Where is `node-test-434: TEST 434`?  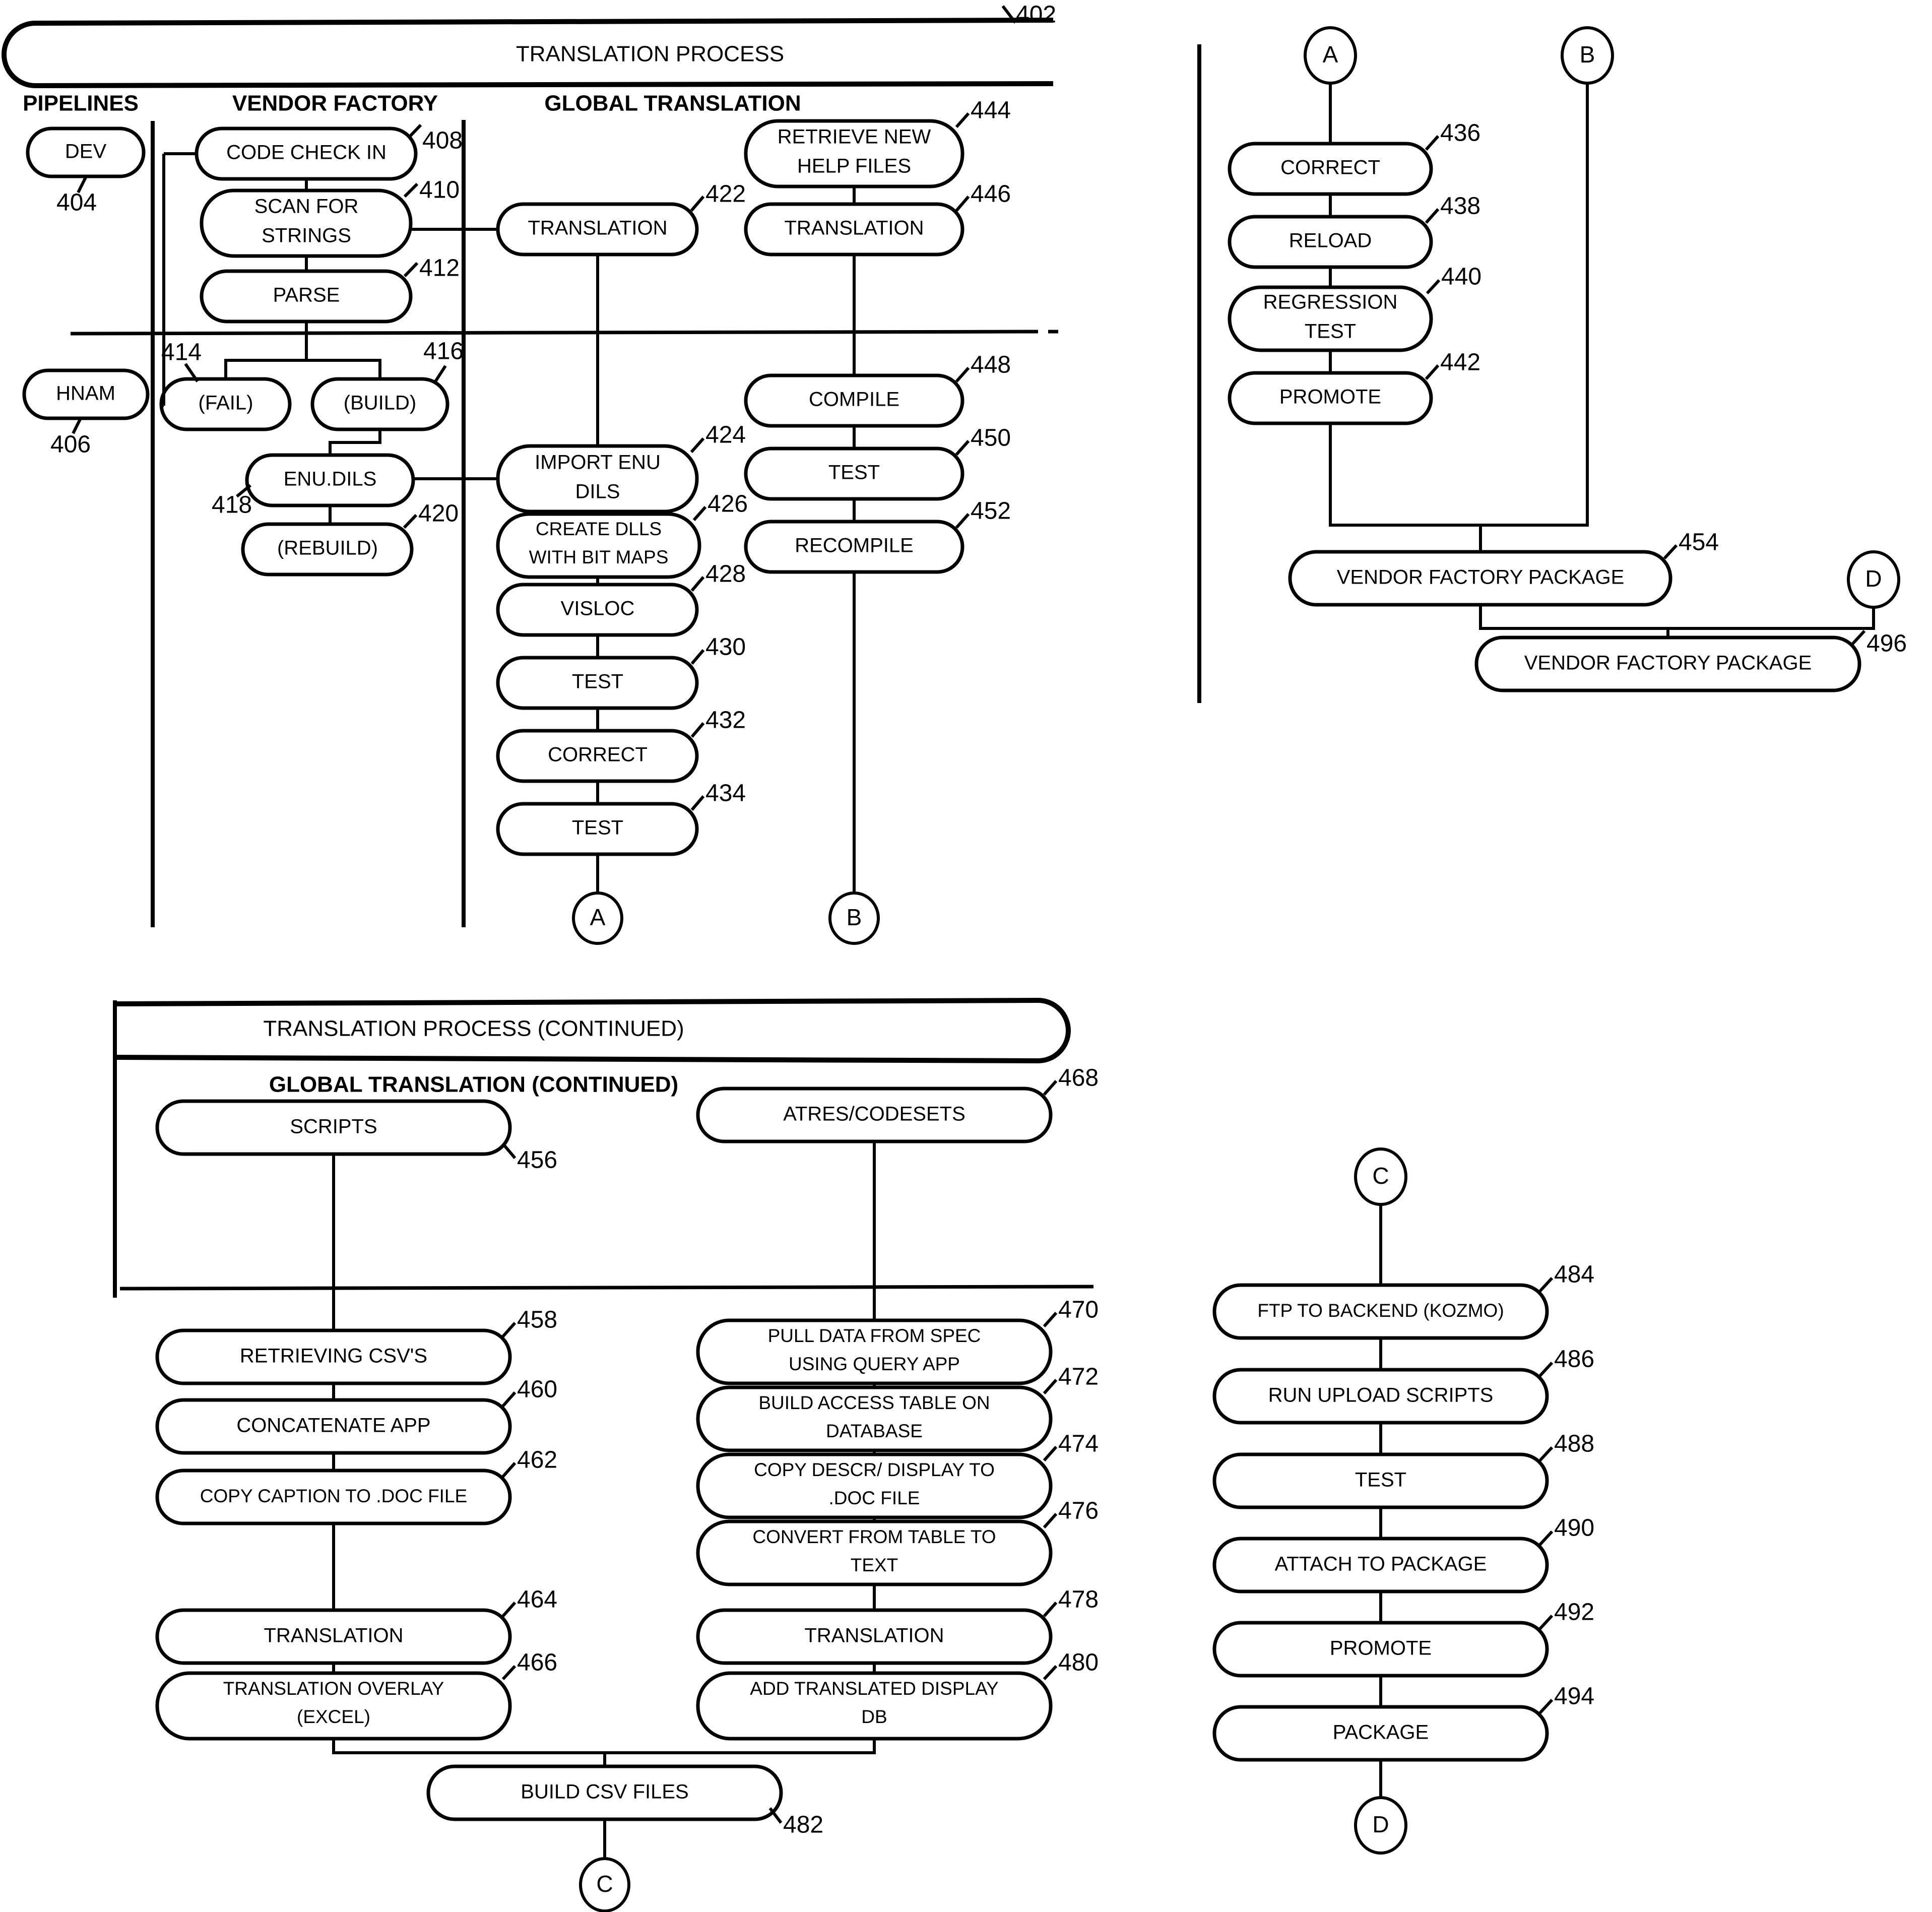
node-test-434: TEST 434 is located at coordinates (621, 818).